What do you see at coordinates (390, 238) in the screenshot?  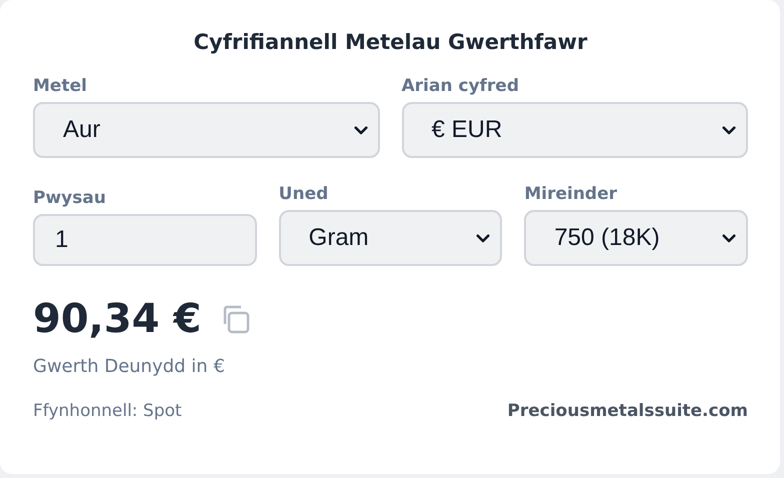 I see `dropdown-select: Gram` at bounding box center [390, 238].